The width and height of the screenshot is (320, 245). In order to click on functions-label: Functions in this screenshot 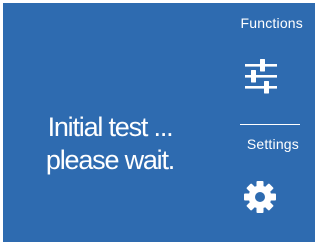, I will do `click(271, 23)`.